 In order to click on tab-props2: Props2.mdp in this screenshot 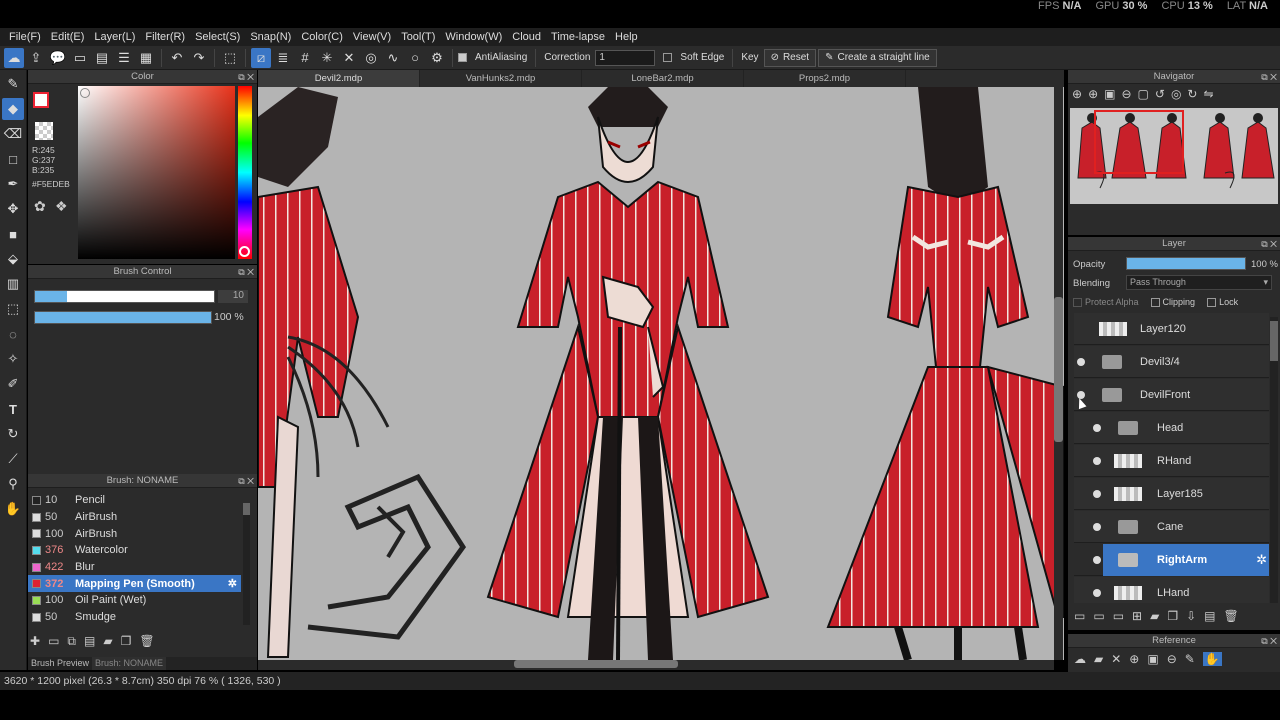, I will do `click(825, 78)`.